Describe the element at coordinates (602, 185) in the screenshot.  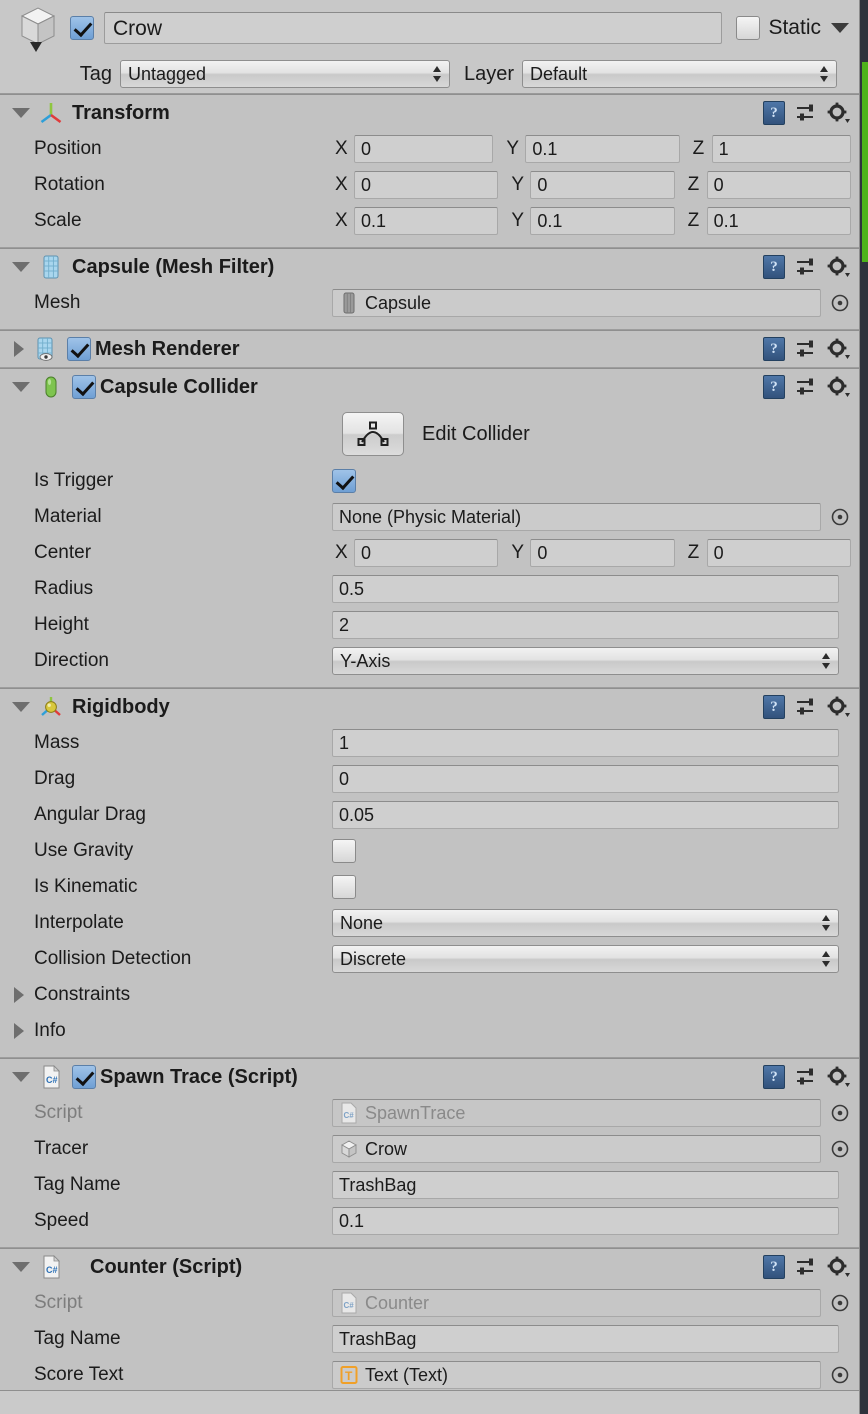
I see `rotation-y-input: 0` at that location.